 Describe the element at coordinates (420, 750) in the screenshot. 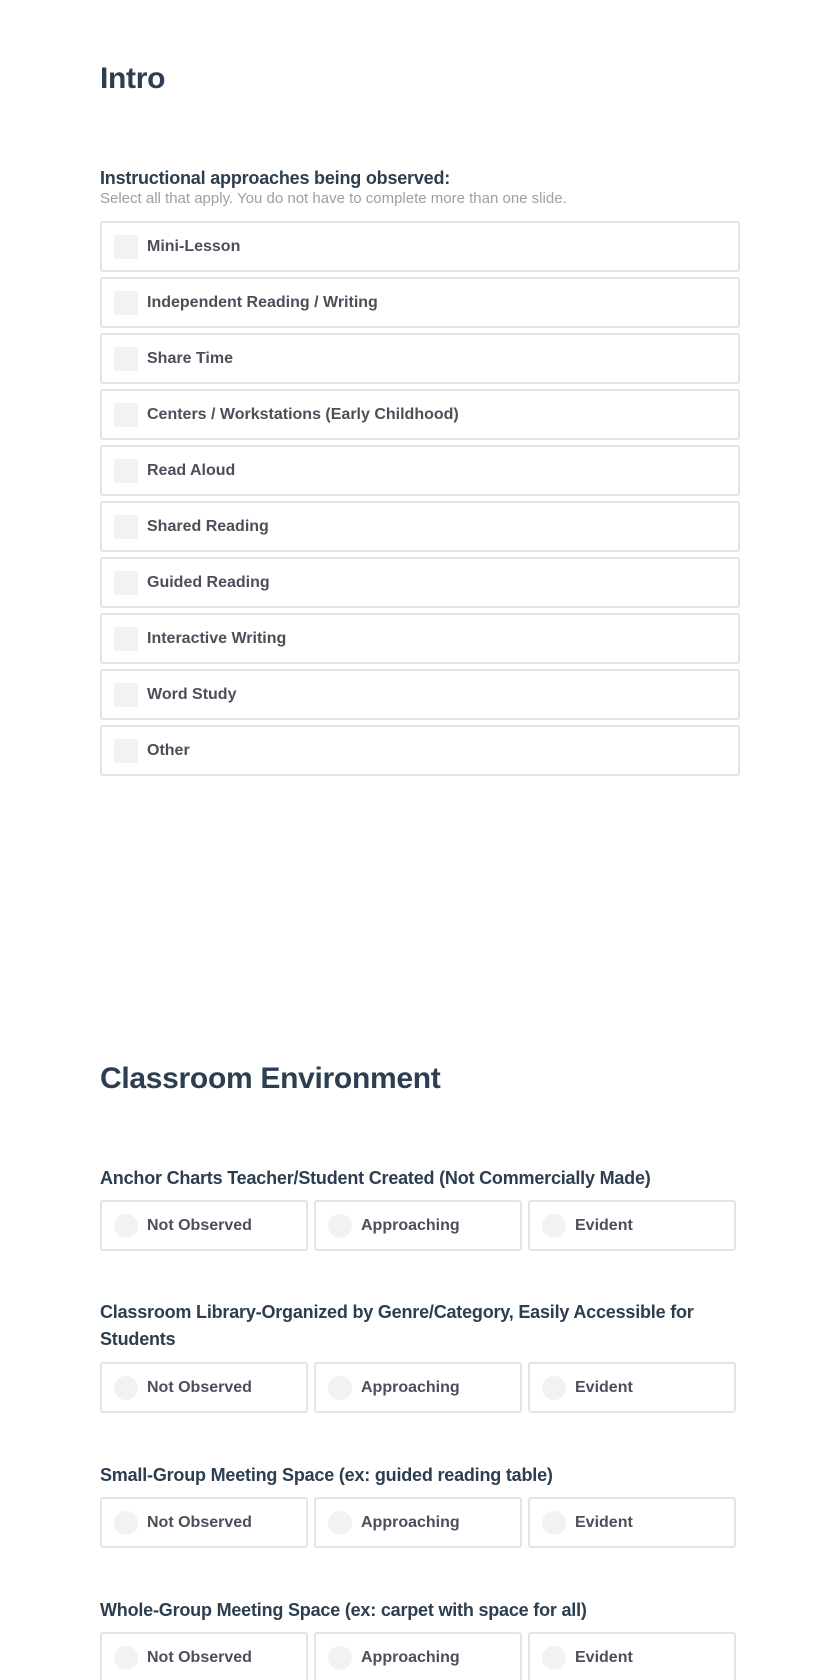

I see `checkbox-option-other: Other` at that location.